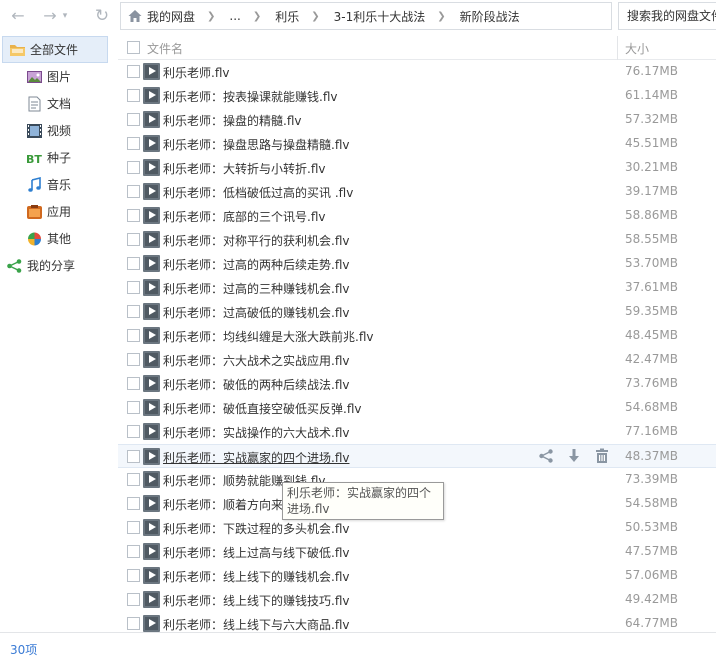 The width and height of the screenshot is (716, 660). What do you see at coordinates (256, 528) in the screenshot?
I see `file-name: 利乐老师：下跌过程的多头机会.flv` at bounding box center [256, 528].